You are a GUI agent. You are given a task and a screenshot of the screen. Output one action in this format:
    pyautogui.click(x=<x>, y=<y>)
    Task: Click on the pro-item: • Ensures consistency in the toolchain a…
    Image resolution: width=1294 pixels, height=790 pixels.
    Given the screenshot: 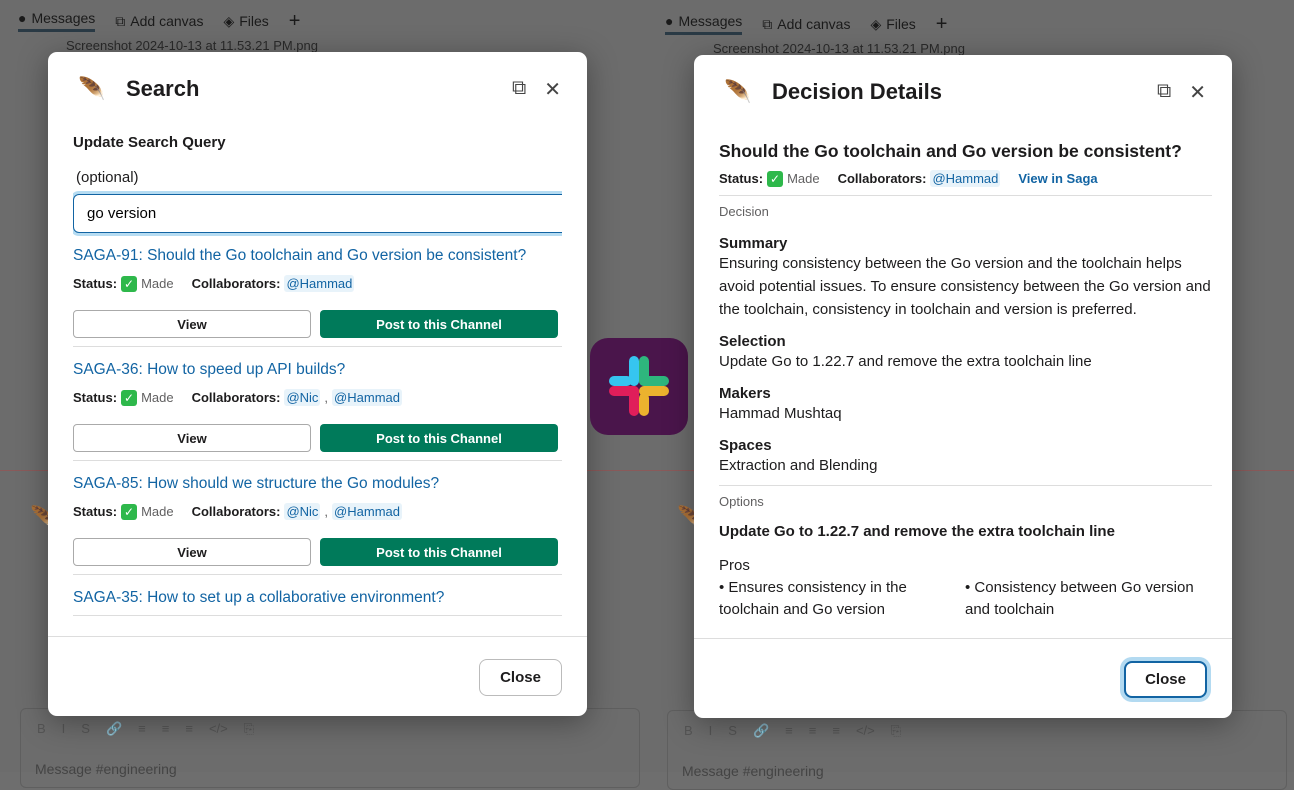 What is the action you would take?
    pyautogui.click(x=813, y=598)
    